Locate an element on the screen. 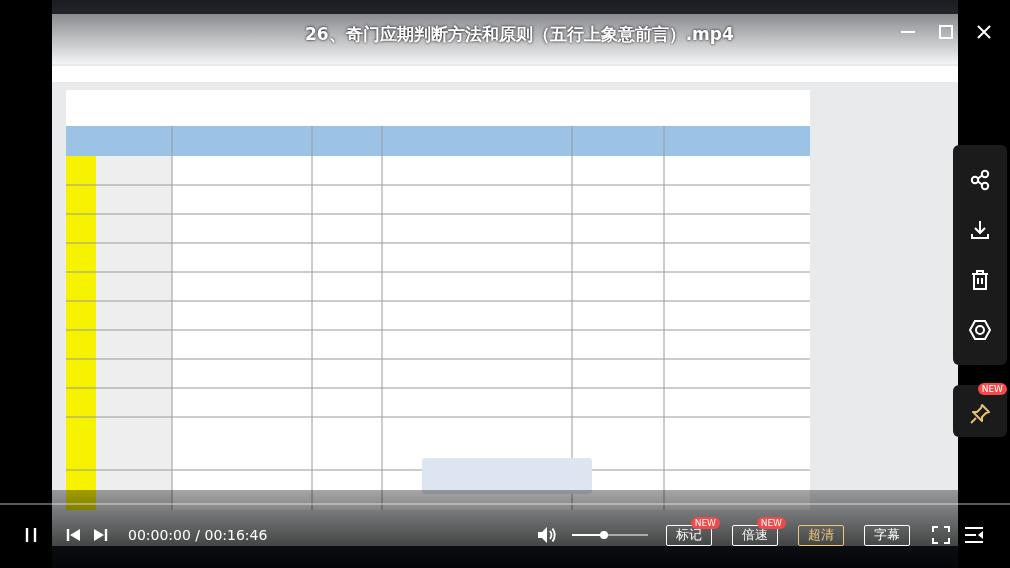  previous-button is located at coordinates (74, 535).